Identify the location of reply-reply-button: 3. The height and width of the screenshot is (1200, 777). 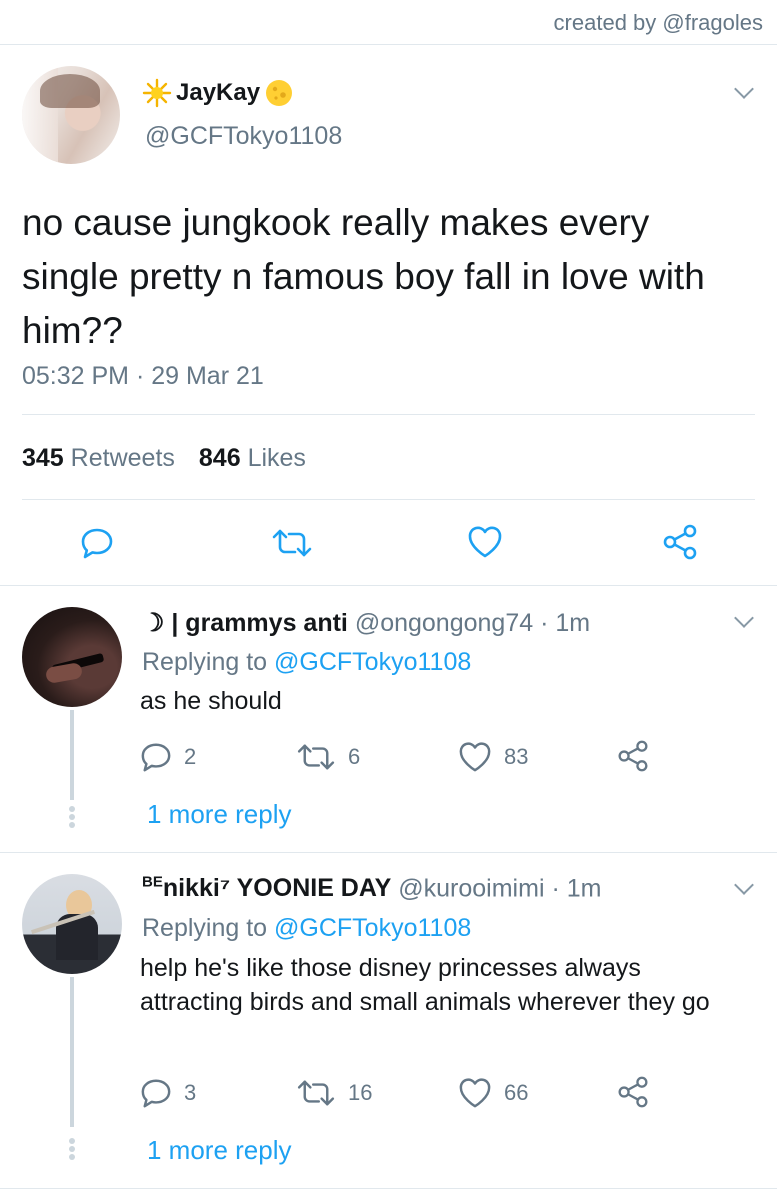
(168, 1093).